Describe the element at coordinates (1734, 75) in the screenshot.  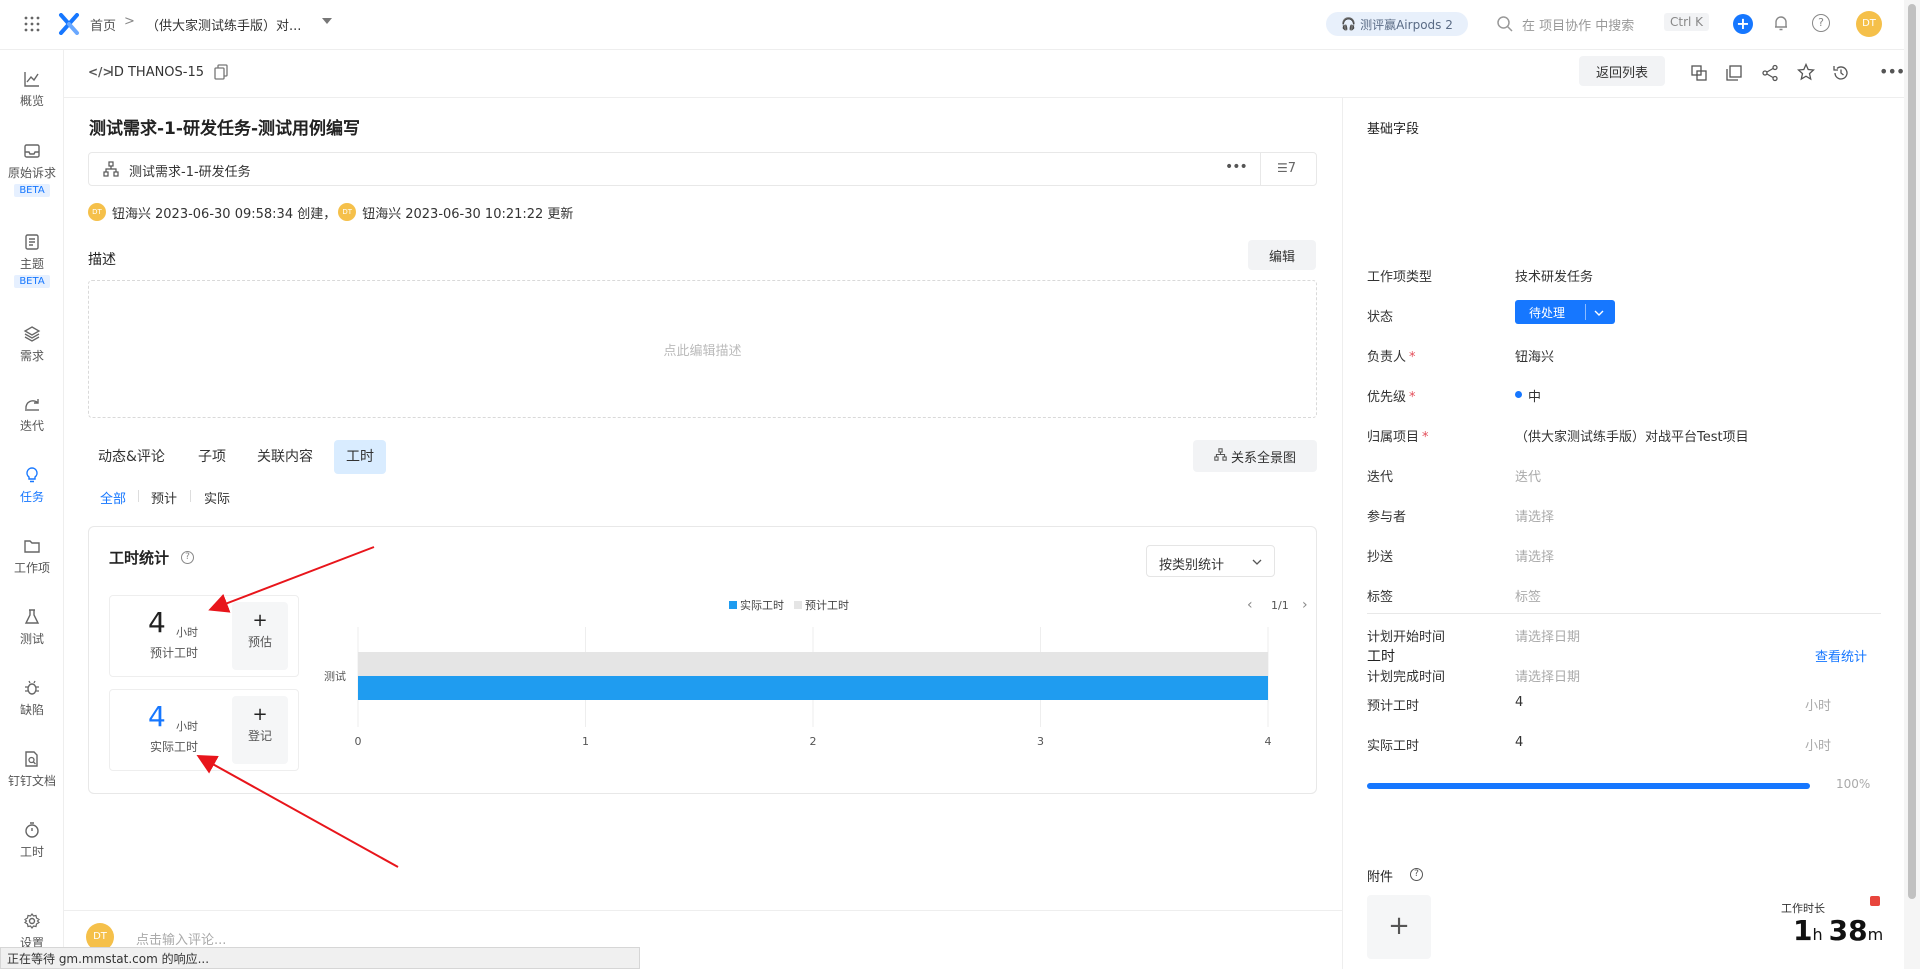
I see `duplicate-icon` at that location.